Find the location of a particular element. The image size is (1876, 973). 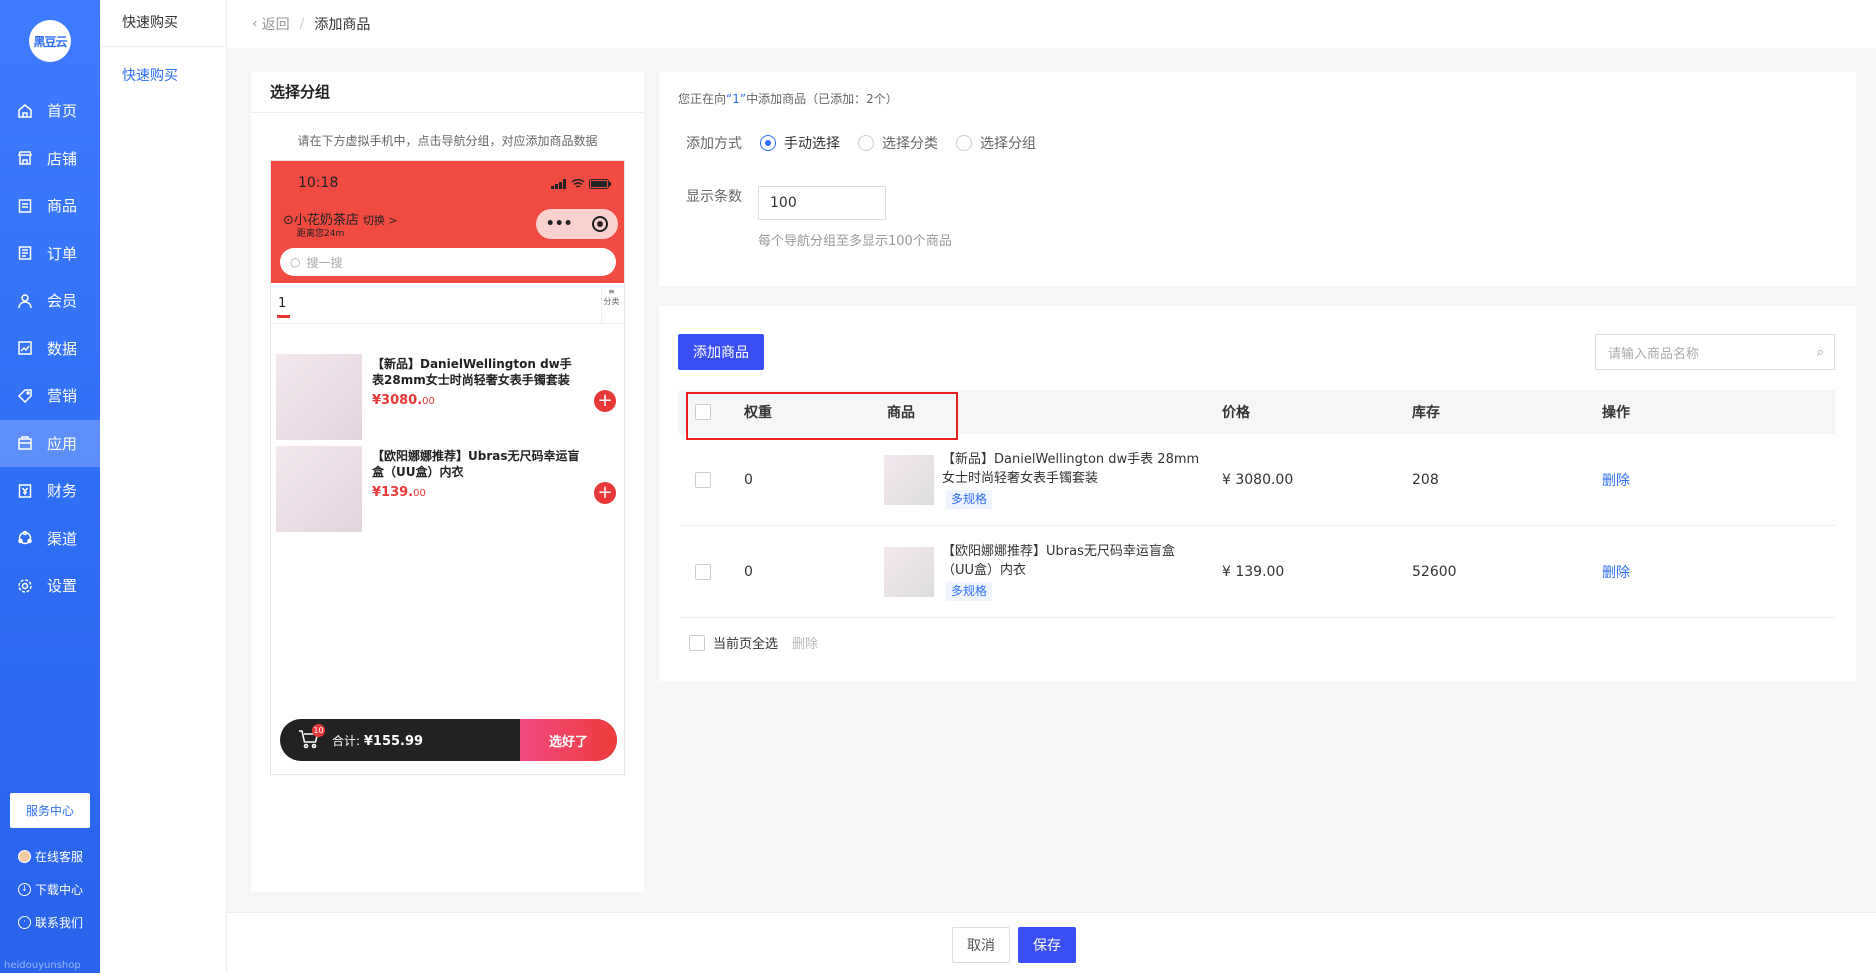

nav-label: 首页 is located at coordinates (62, 111).